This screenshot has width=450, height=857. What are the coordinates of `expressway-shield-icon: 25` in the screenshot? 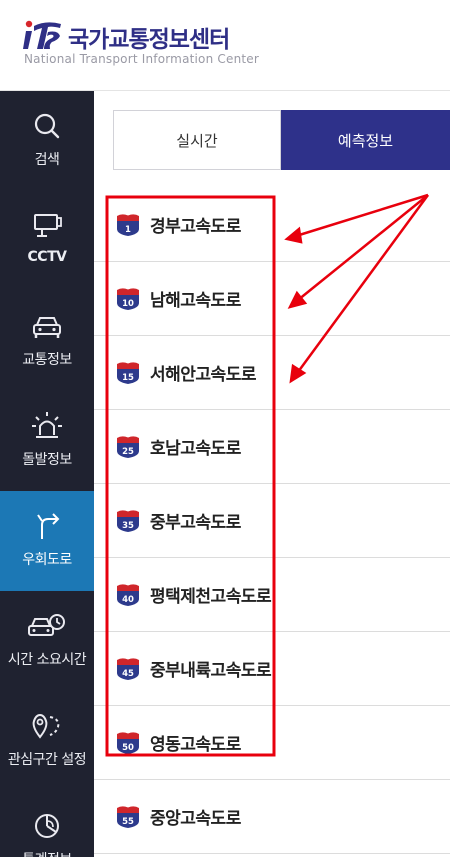 It's located at (128, 447).